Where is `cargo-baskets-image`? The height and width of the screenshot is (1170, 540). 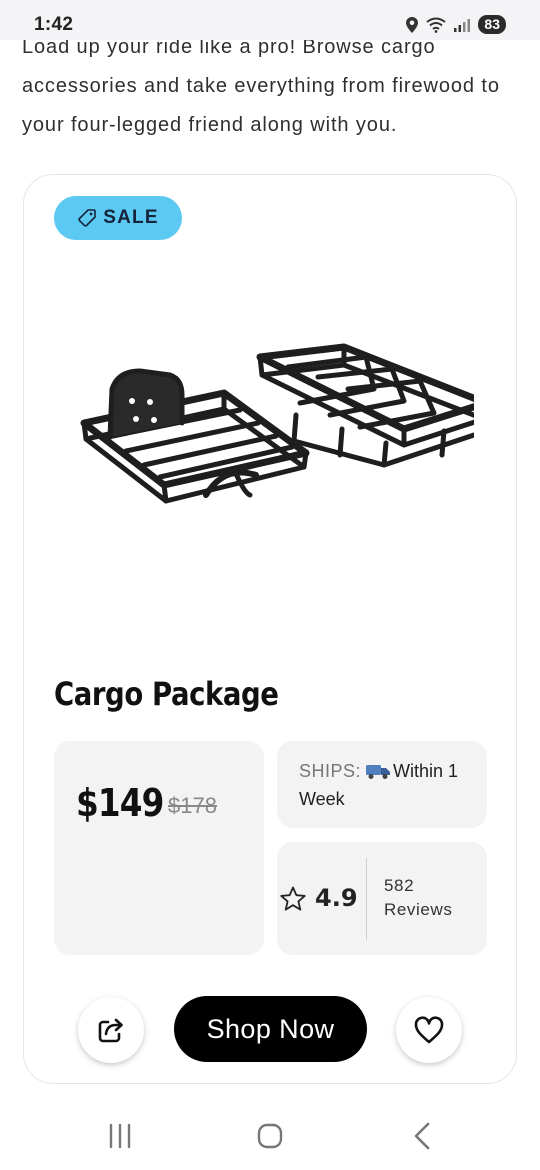 cargo-baskets-image is located at coordinates (274, 425).